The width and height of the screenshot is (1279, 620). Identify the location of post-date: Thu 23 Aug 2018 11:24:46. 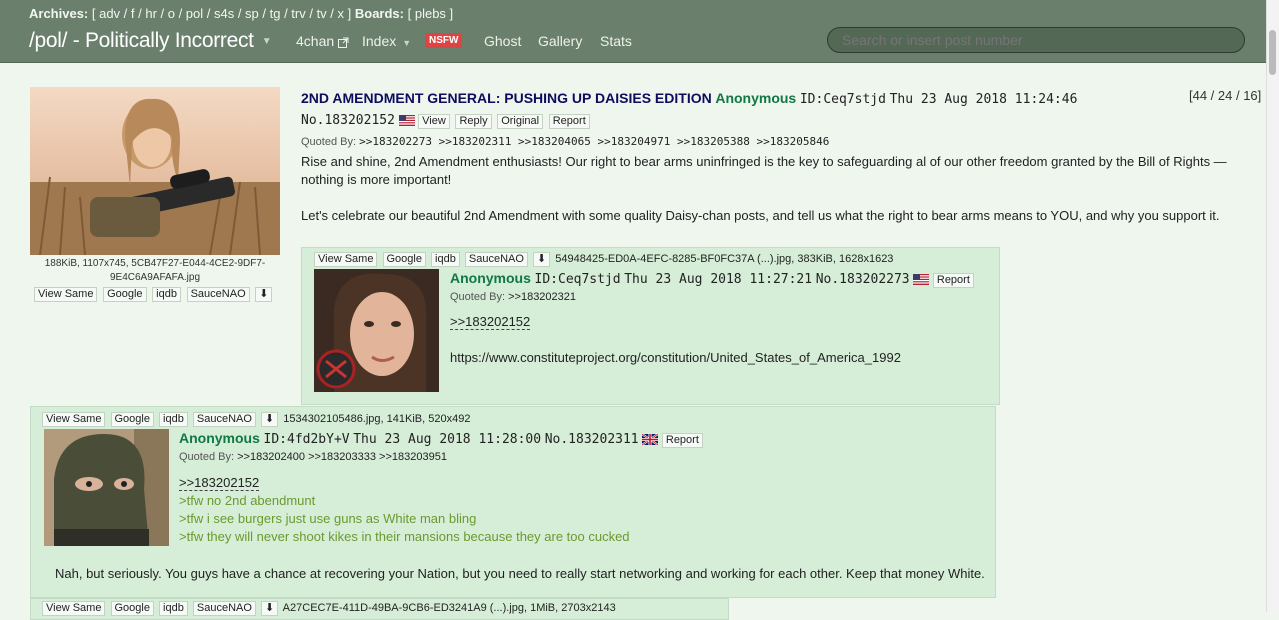
(983, 99).